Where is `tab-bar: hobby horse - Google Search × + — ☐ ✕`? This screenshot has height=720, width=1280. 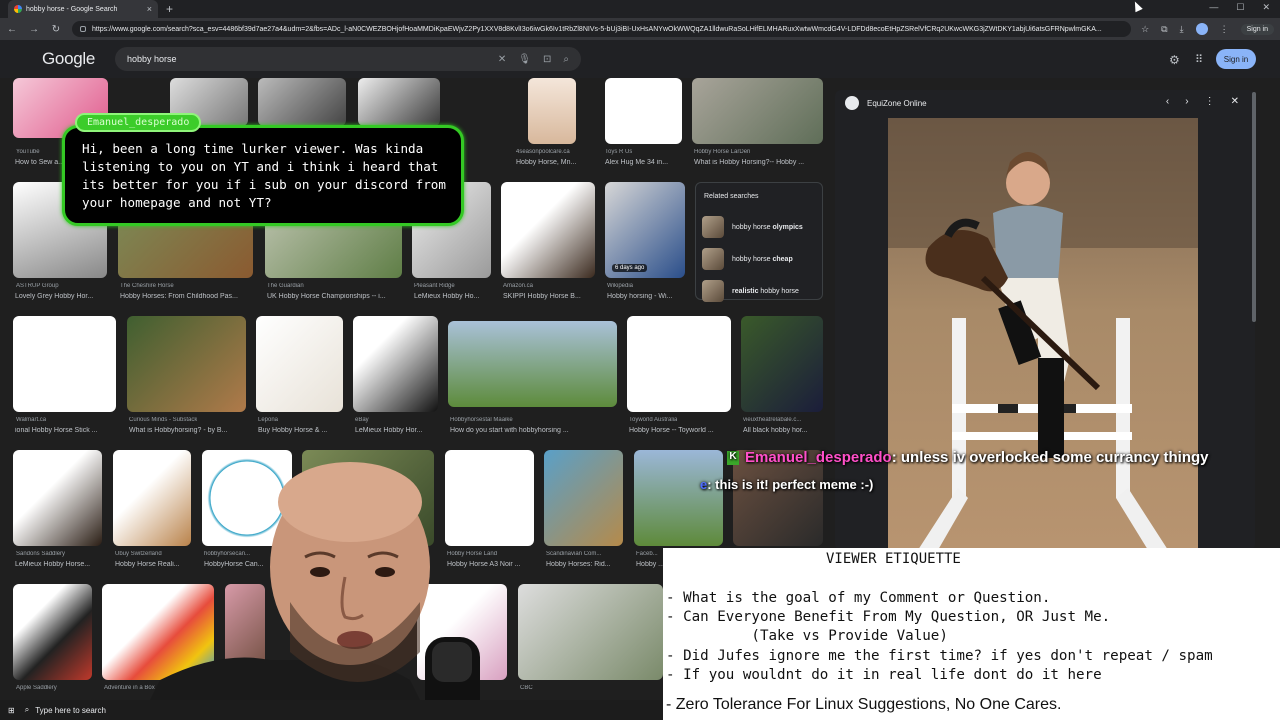 tab-bar: hobby horse - Google Search × + — ☐ ✕ is located at coordinates (640, 9).